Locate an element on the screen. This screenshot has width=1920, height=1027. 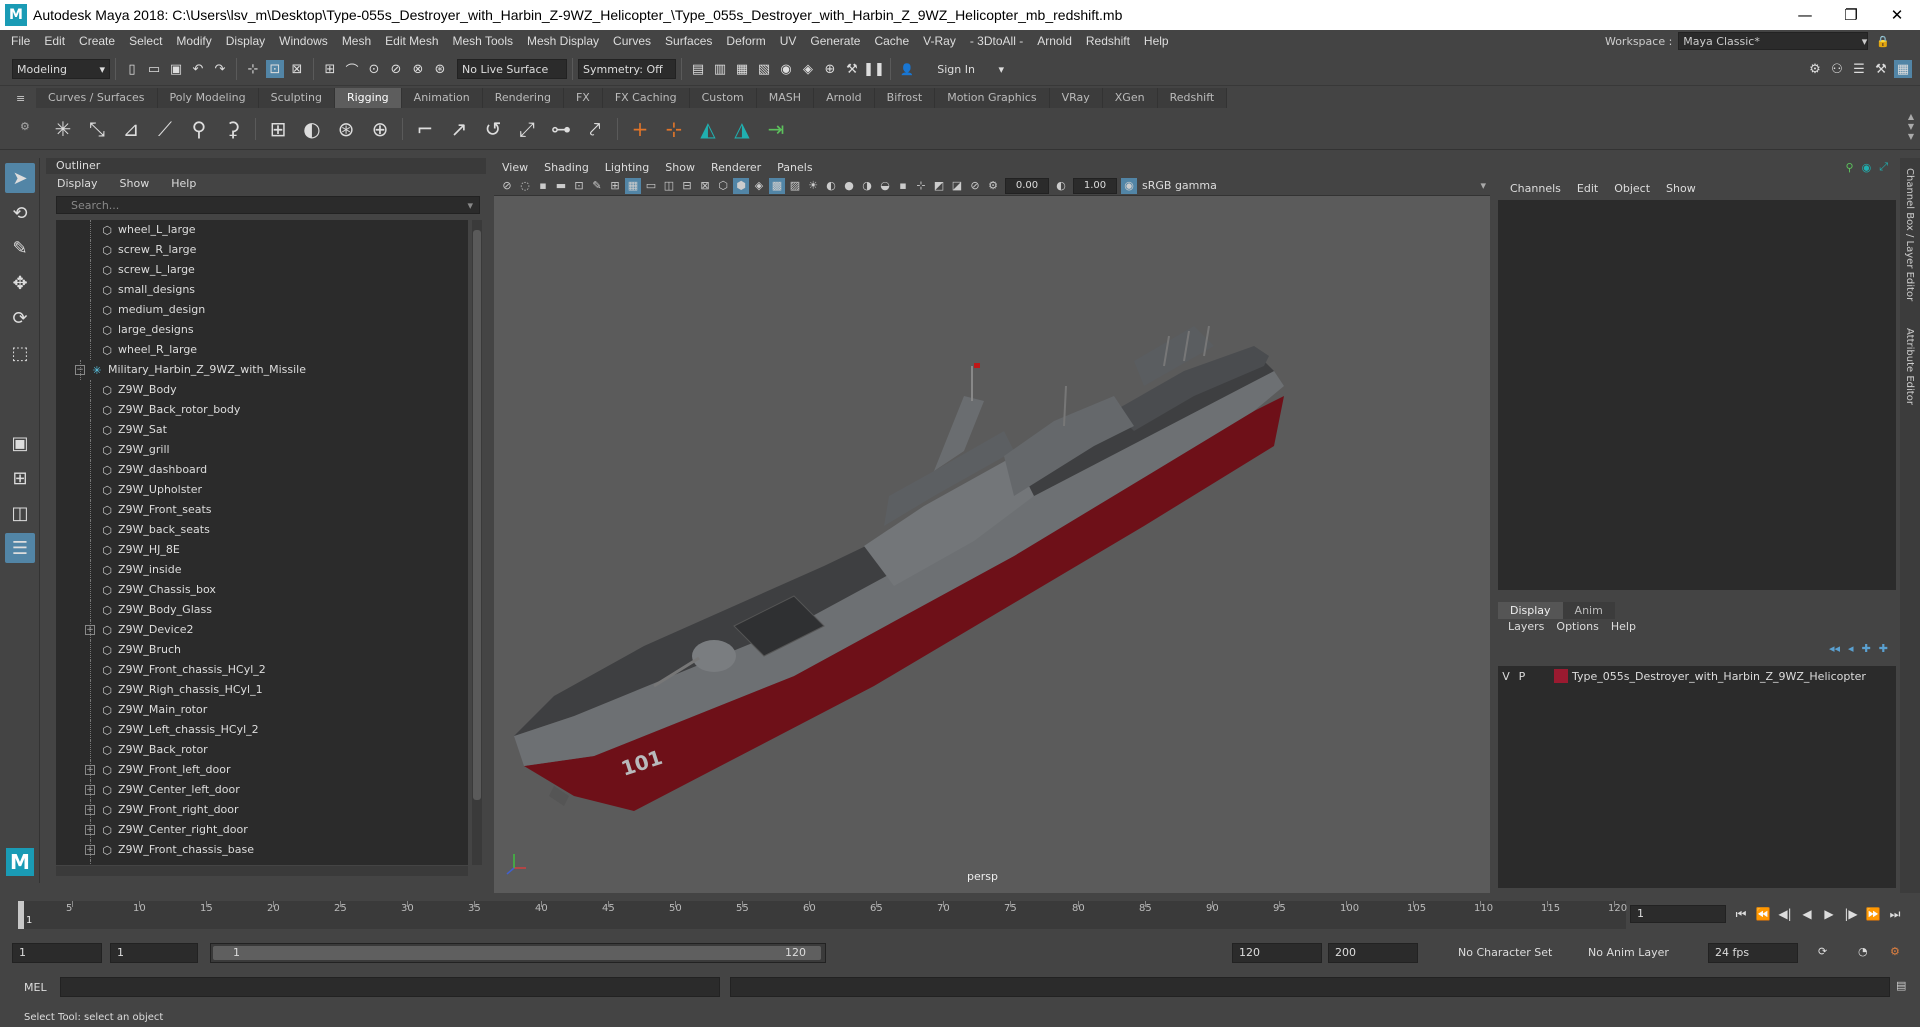
wireframe-icon: ⬡ is located at coordinates (723, 186).